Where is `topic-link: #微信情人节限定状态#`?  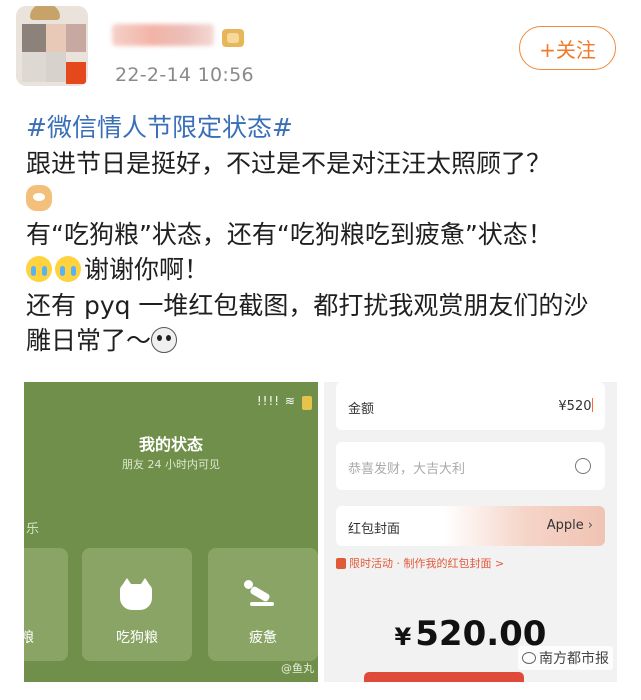
topic-link: #微信情人节限定状态# is located at coordinates (159, 127).